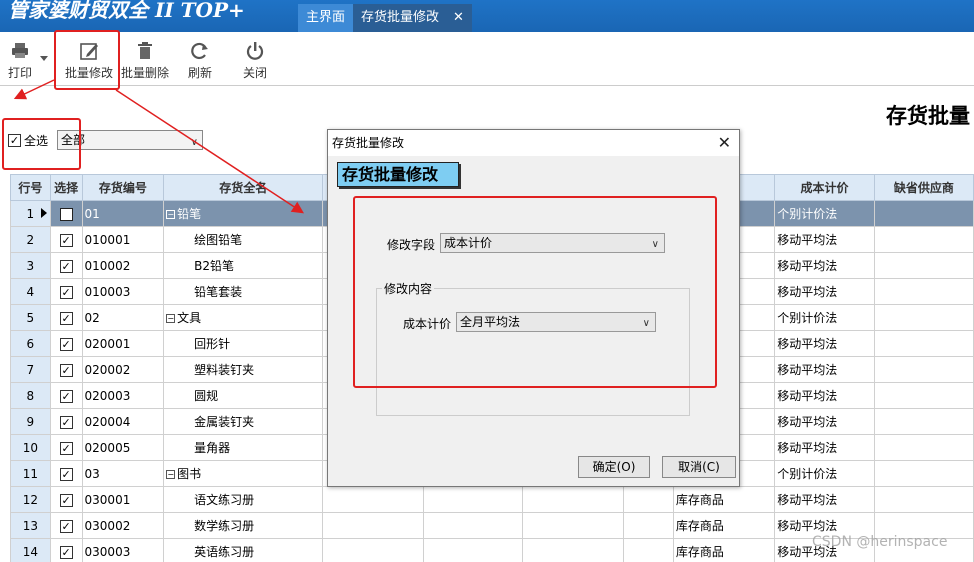 Image resolution: width=974 pixels, height=562 pixels. What do you see at coordinates (210, 151) in the screenshot?
I see `arrow-to-dialog` at bounding box center [210, 151].